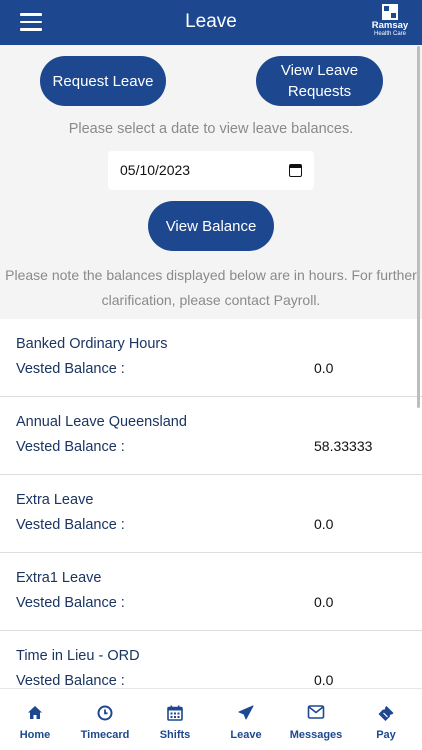 Image resolution: width=422 pixels, height=750 pixels. I want to click on leave-type: Banked Ordinary Hours, so click(92, 344).